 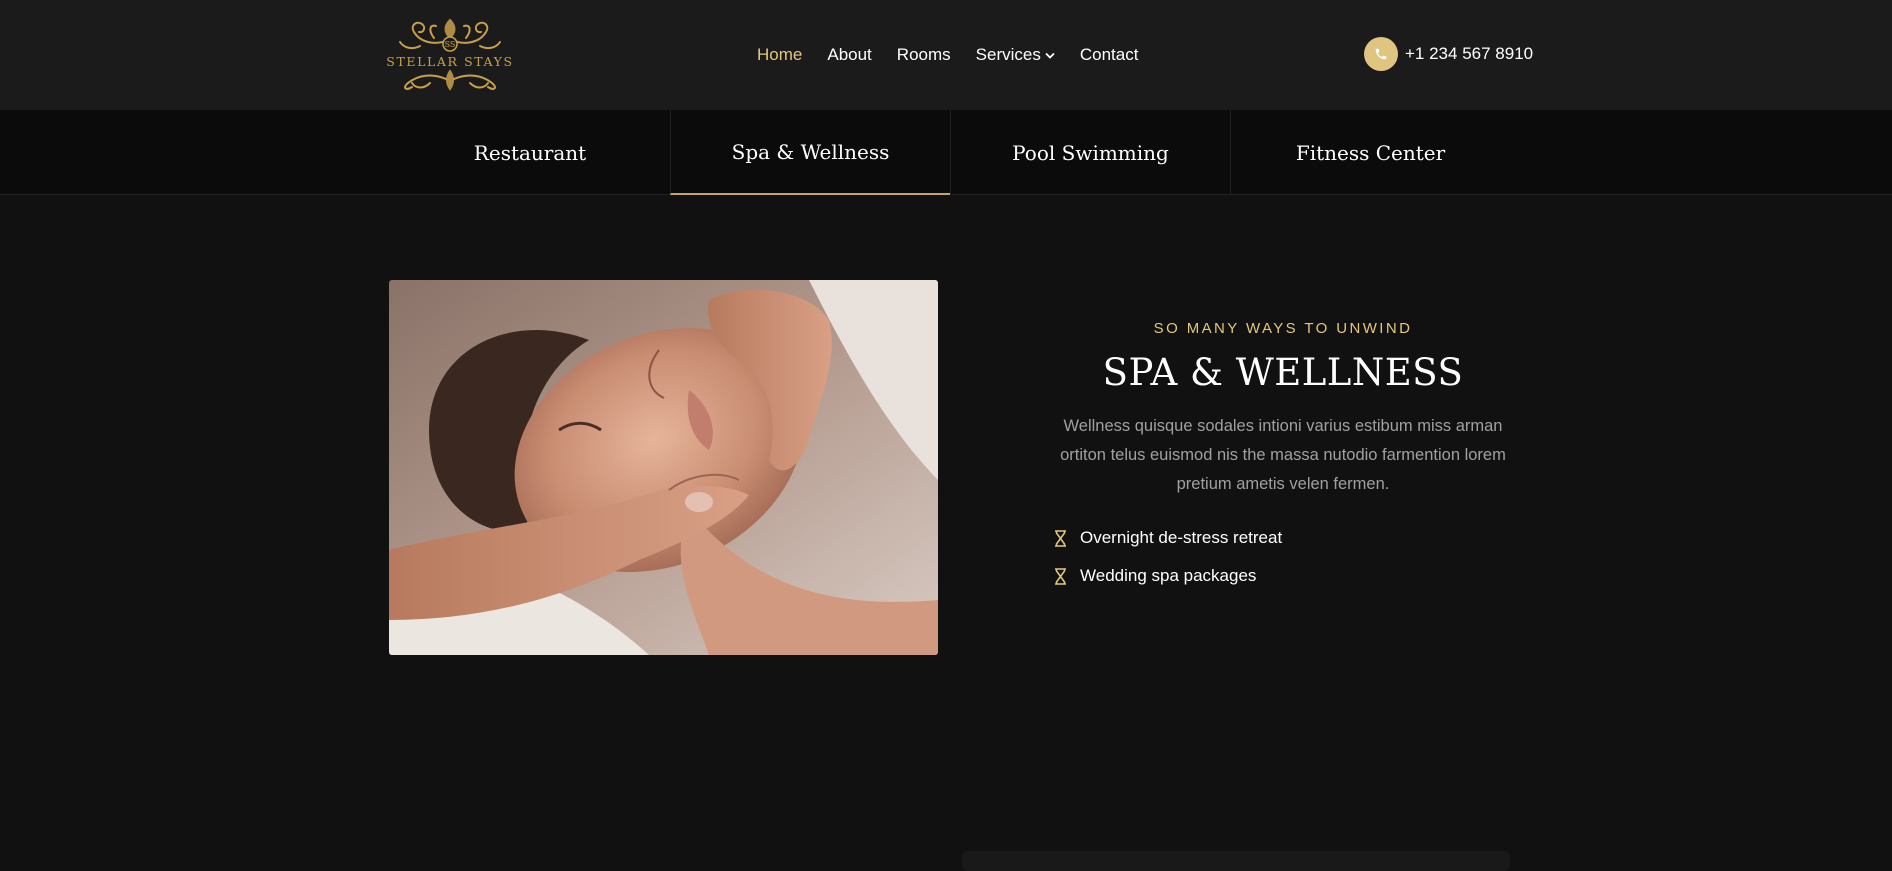 What do you see at coordinates (924, 55) in the screenshot?
I see `nav-rooms: Rooms` at bounding box center [924, 55].